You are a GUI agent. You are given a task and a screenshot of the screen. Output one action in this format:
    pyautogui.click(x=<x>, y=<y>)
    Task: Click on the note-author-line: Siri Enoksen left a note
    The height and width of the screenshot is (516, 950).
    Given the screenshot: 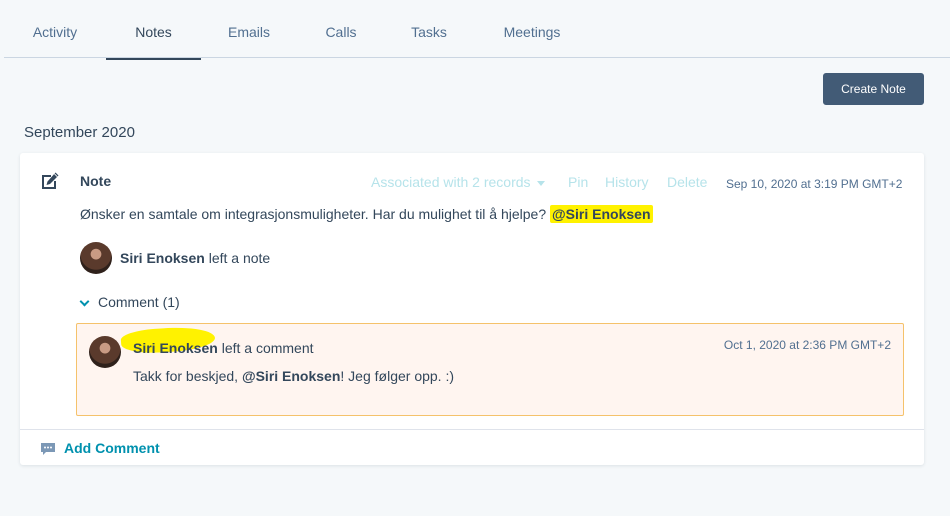 What is the action you would take?
    pyautogui.click(x=195, y=258)
    